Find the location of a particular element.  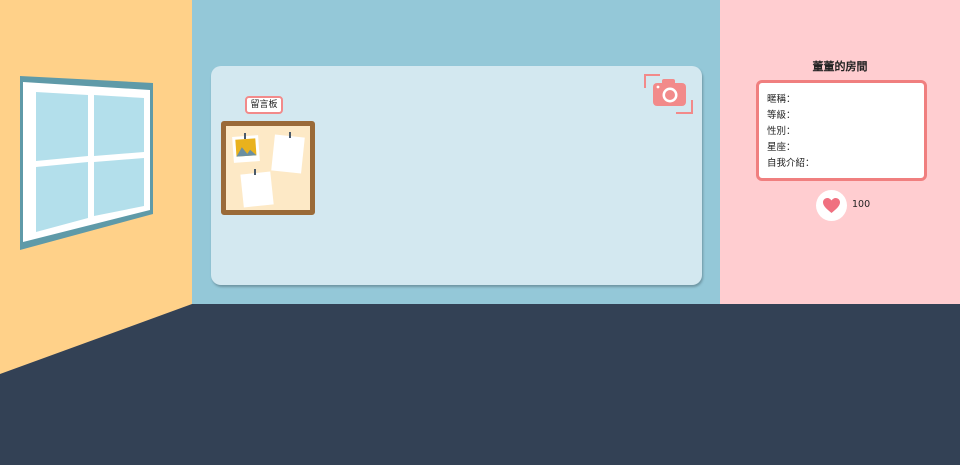

like-button is located at coordinates (831, 205).